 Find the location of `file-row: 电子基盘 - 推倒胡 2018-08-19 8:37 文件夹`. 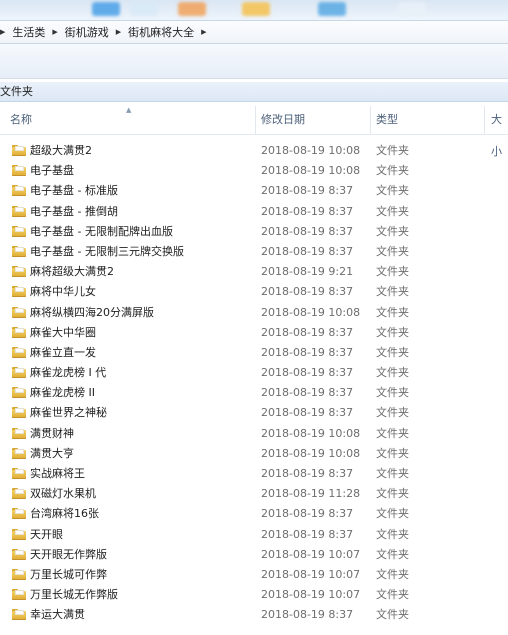

file-row: 电子基盘 - 推倒胡 2018-08-19 8:37 文件夹 is located at coordinates (254, 212).